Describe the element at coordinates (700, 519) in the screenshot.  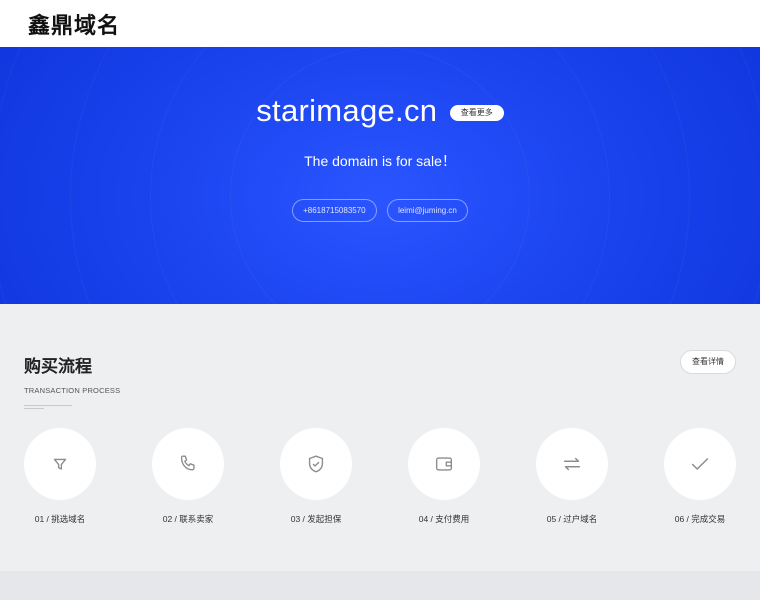
I see `step-label: 06 / 完成交易` at that location.